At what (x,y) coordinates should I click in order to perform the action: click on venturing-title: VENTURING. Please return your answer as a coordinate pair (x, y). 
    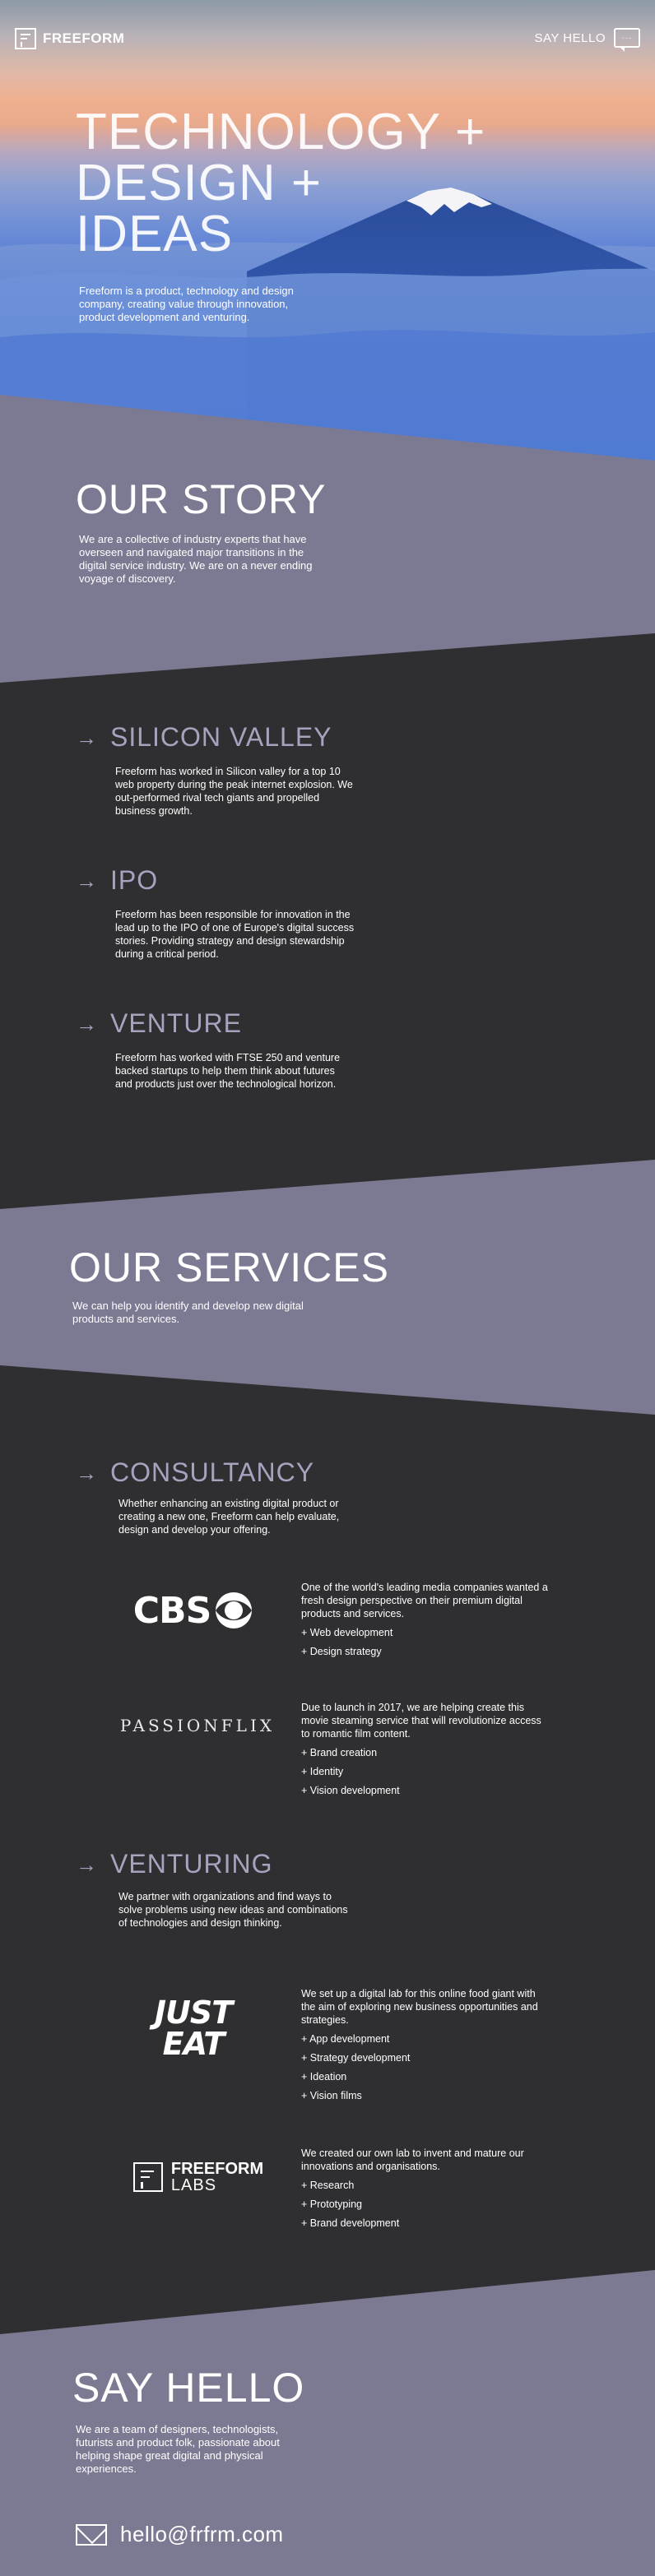
    Looking at the image, I should click on (191, 1864).